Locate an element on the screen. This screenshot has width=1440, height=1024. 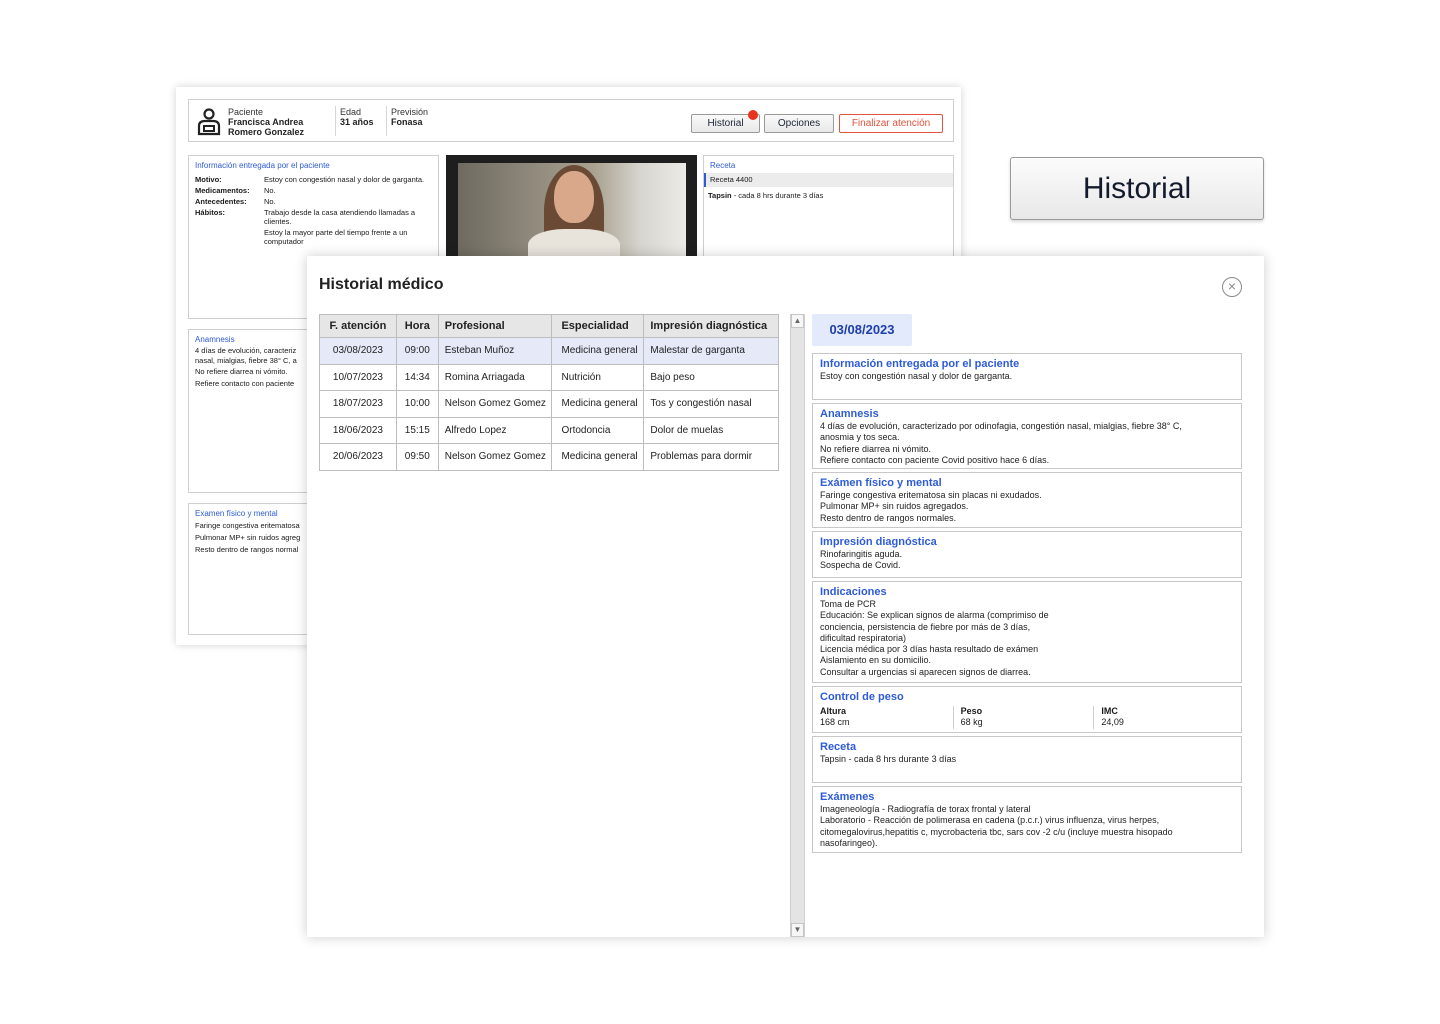
cell-professional: Romina Arriagada is located at coordinates (495, 377).